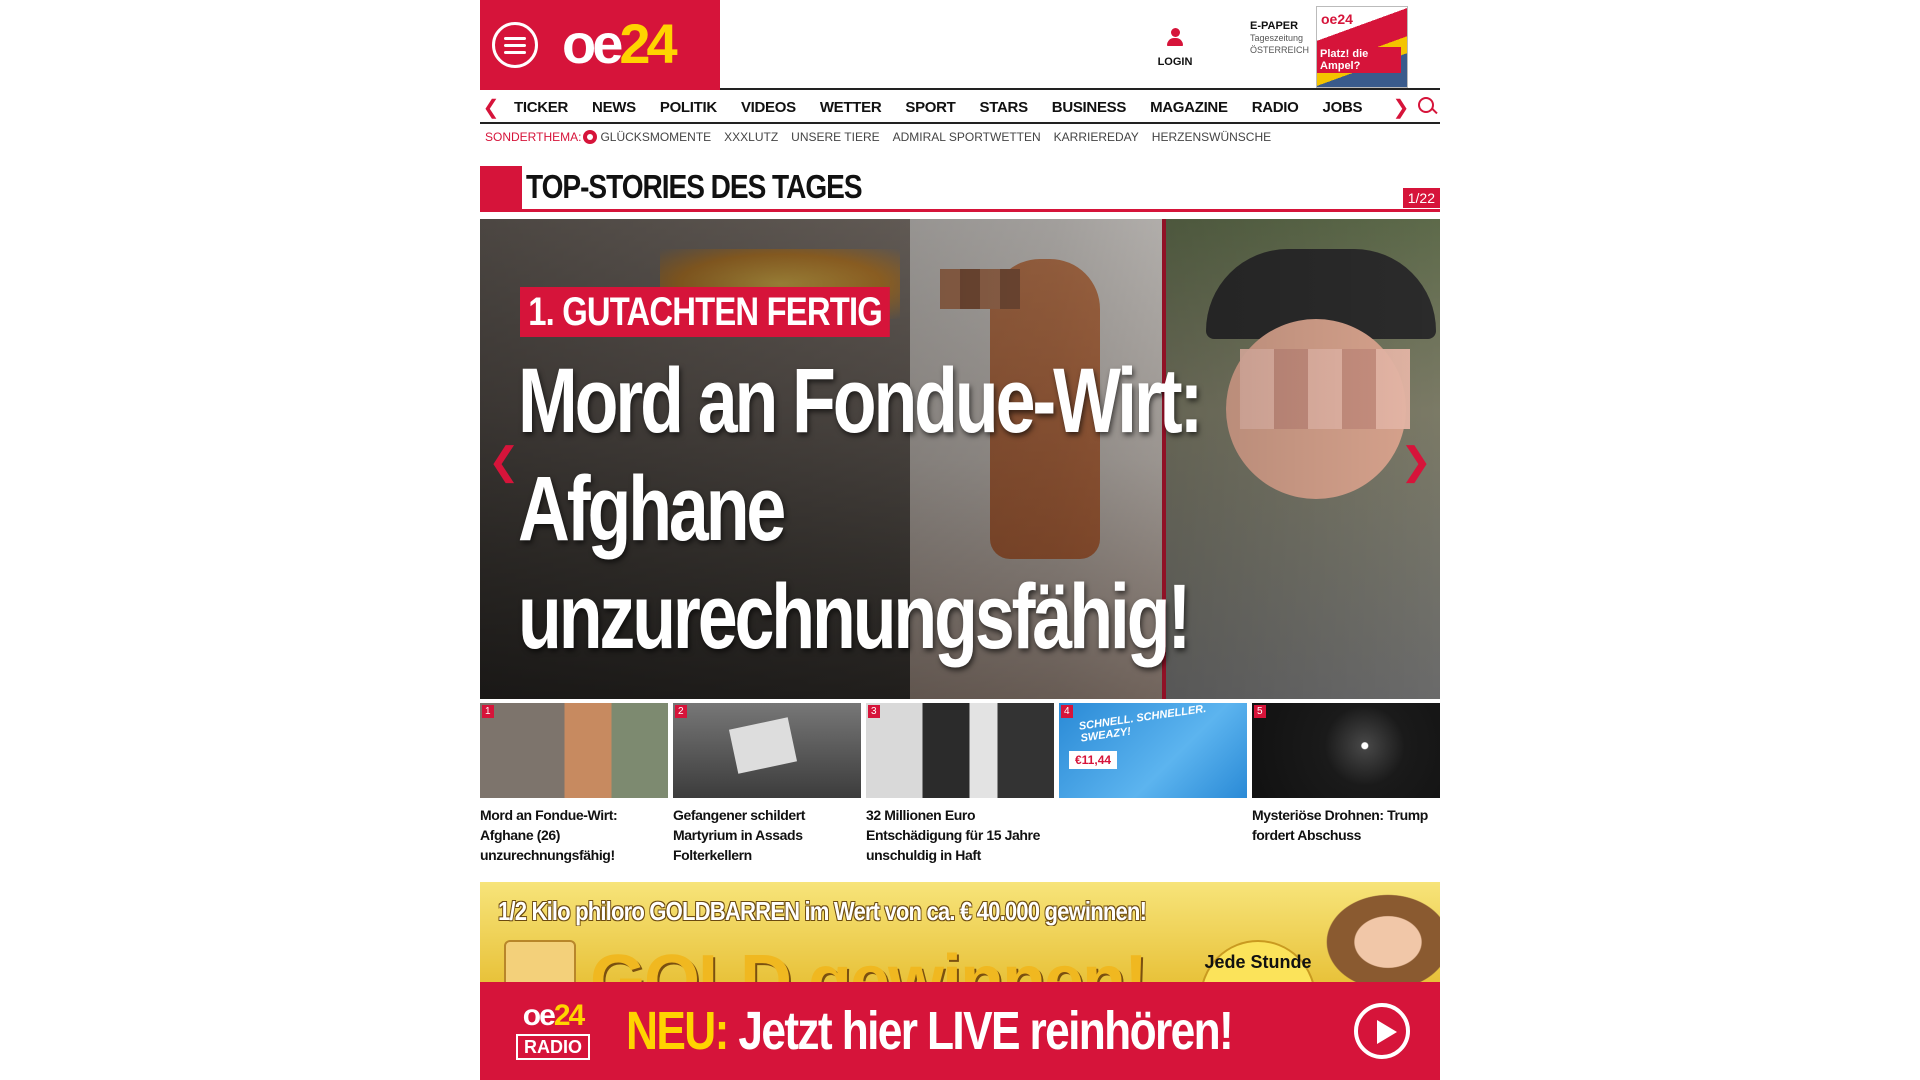  What do you see at coordinates (1258, 961) in the screenshot?
I see `ad-badge: Jede Stunde` at bounding box center [1258, 961].